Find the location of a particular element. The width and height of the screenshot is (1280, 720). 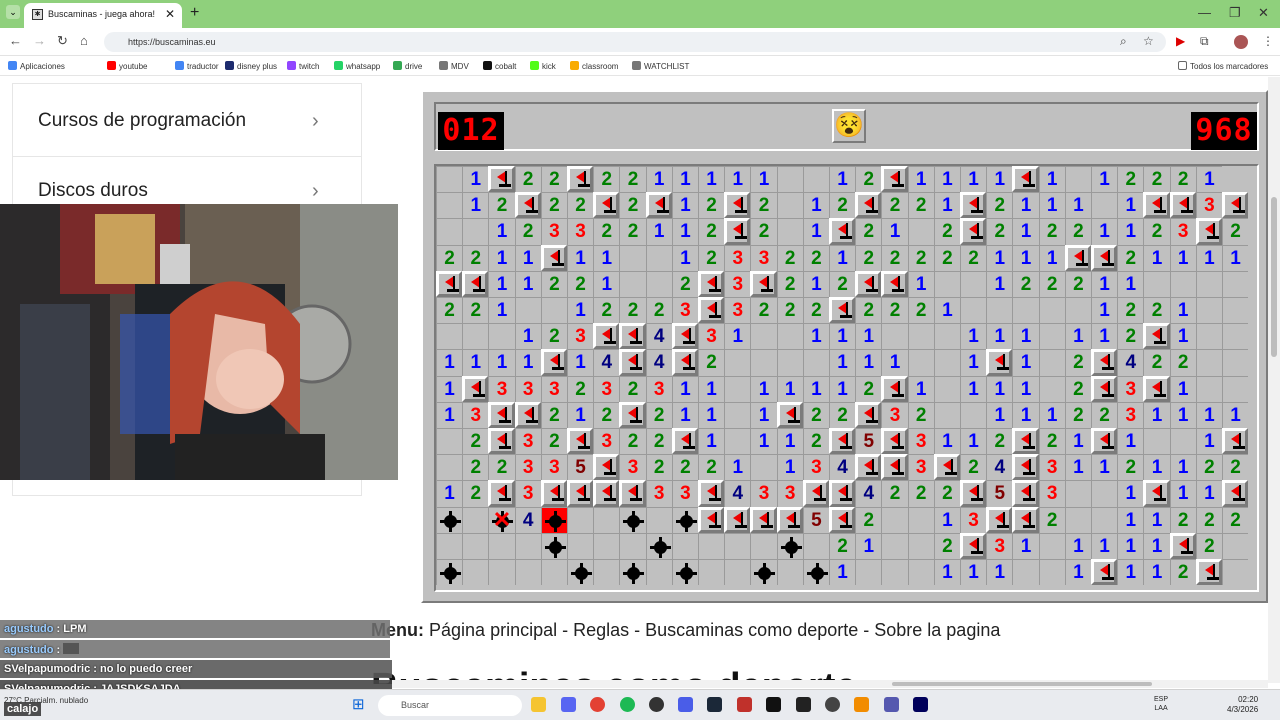

file-explorer-icon is located at coordinates (538, 704).